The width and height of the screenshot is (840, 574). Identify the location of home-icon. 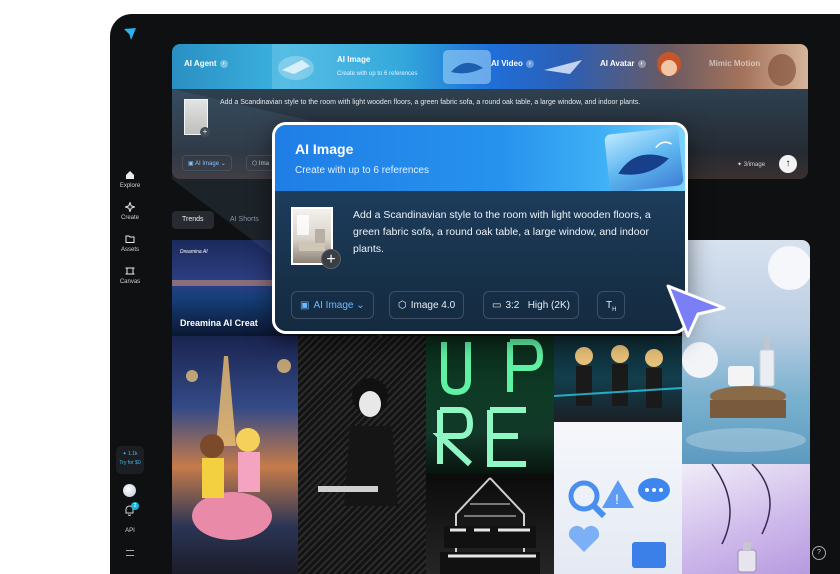
(130, 175).